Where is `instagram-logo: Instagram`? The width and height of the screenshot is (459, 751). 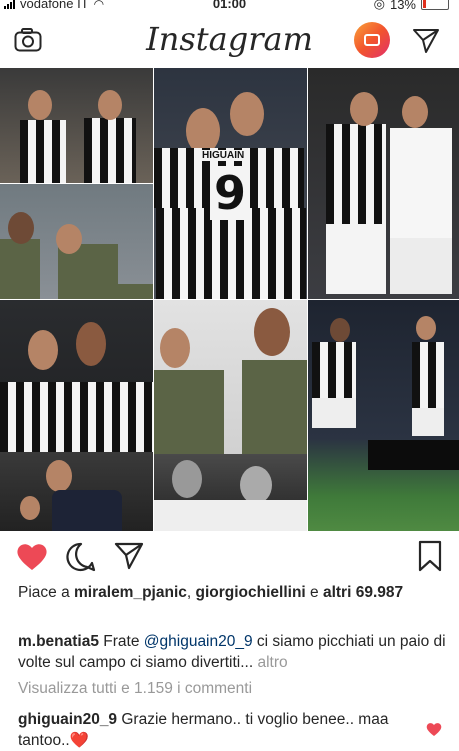
instagram-logo: Instagram is located at coordinates (229, 39).